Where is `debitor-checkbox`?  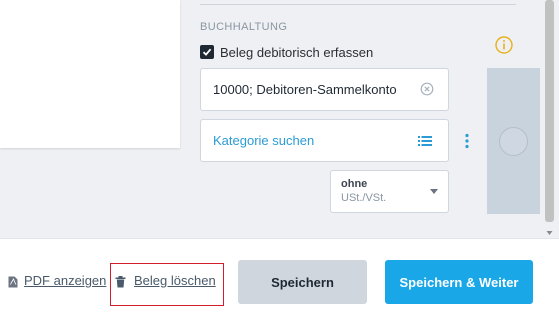
debitor-checkbox is located at coordinates (207, 52).